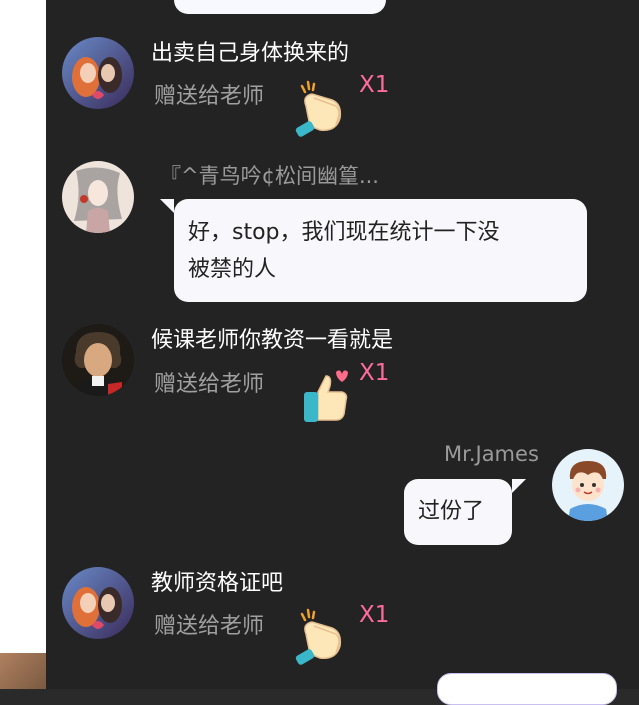  What do you see at coordinates (250, 53) in the screenshot?
I see `gift-message-text: 出卖自己身体换来的` at bounding box center [250, 53].